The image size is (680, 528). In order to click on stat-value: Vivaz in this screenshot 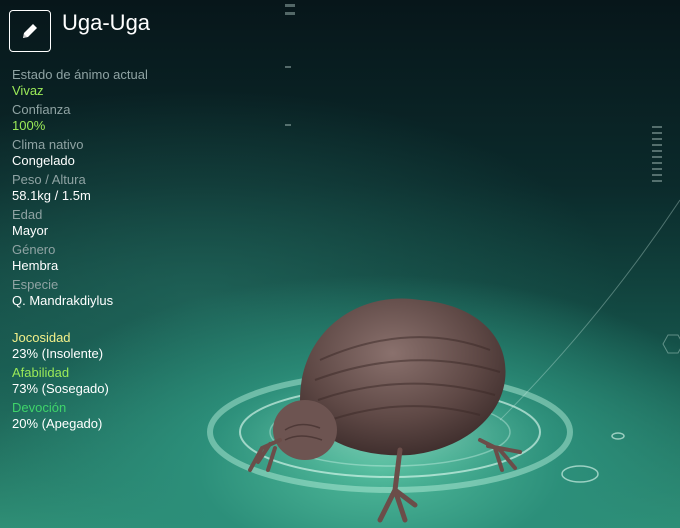, I will do `click(28, 90)`.